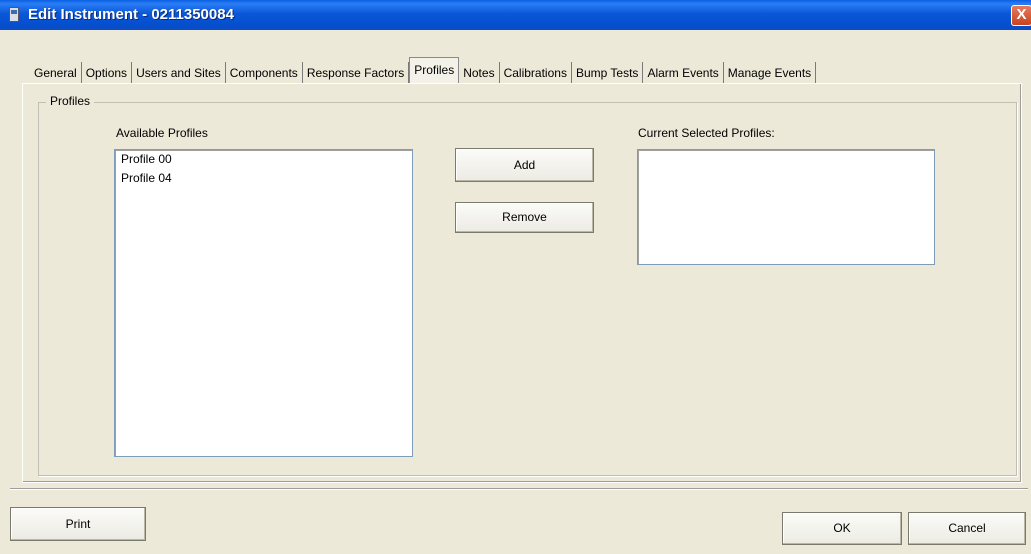 The width and height of the screenshot is (1031, 554). What do you see at coordinates (263, 159) in the screenshot?
I see `list-item: Profile 00` at bounding box center [263, 159].